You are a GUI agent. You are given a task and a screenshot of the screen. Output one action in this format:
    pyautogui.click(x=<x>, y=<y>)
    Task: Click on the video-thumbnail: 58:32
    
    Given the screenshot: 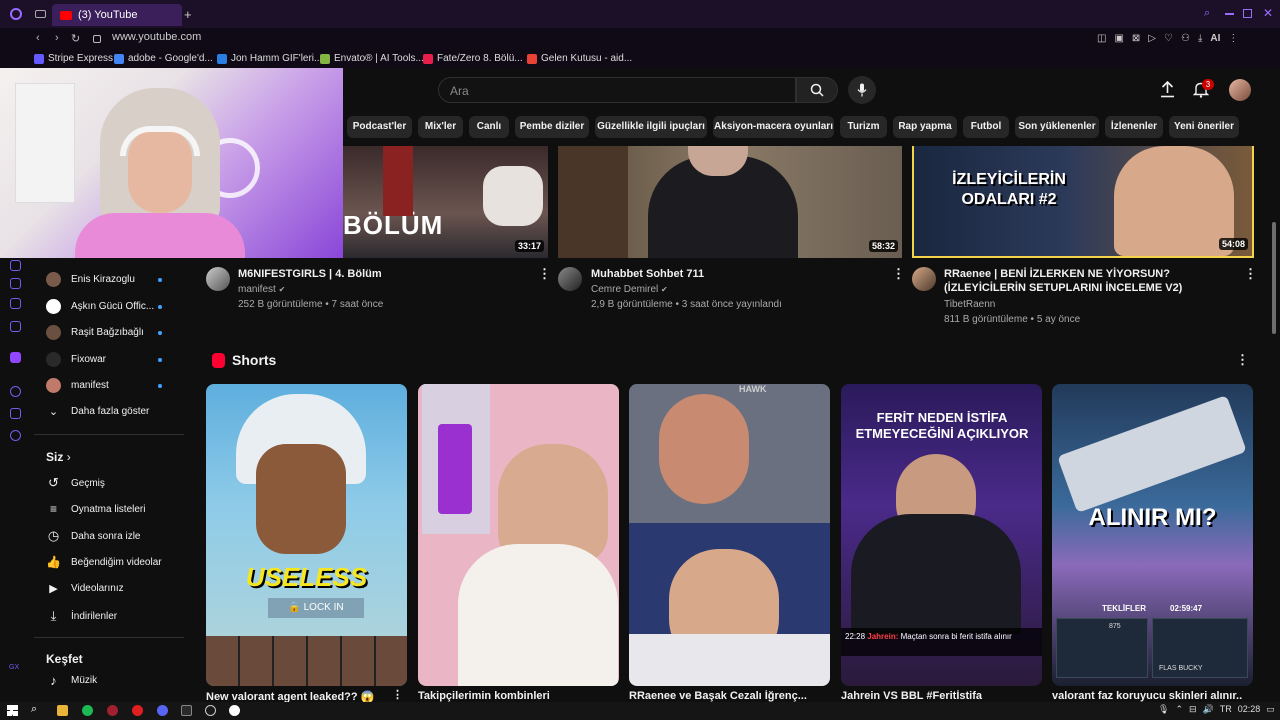 What is the action you would take?
    pyautogui.click(x=730, y=202)
    